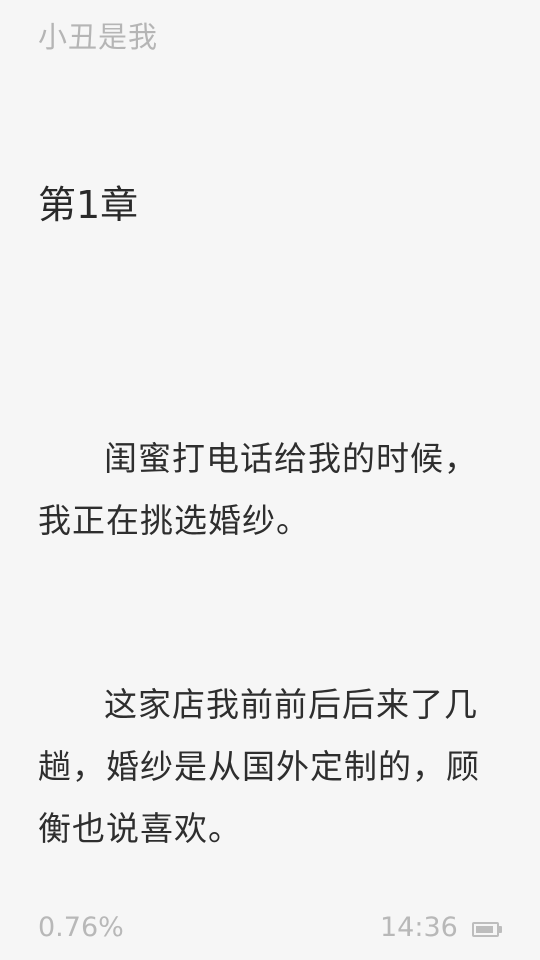 The height and width of the screenshot is (960, 540). Describe the element at coordinates (88, 205) in the screenshot. I see `chapter-title: 第1章` at that location.